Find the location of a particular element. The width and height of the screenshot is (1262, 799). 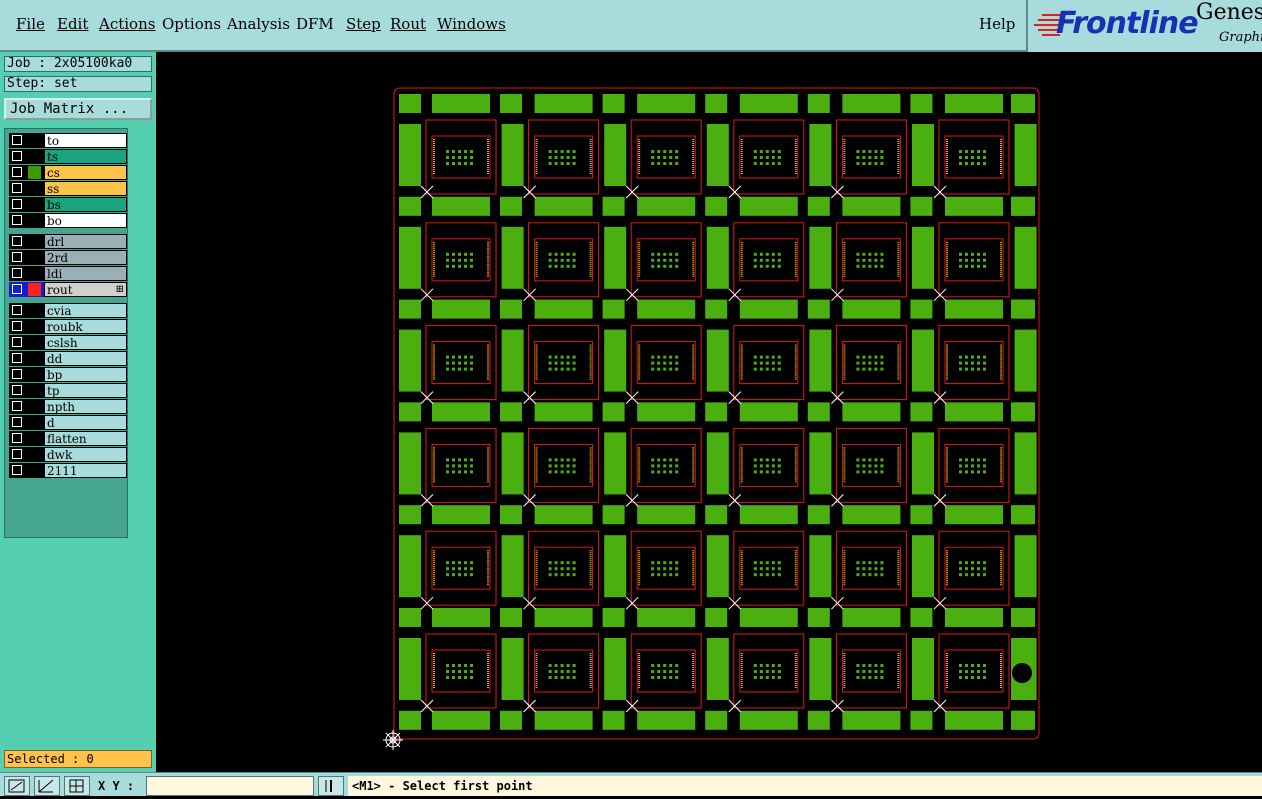

xy-coordinate-field is located at coordinates (230, 786).